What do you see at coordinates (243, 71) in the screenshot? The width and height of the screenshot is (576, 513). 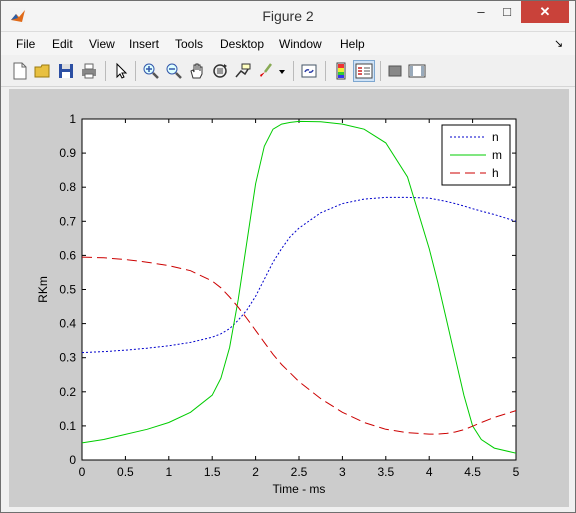 I see `data-cursor-icon` at bounding box center [243, 71].